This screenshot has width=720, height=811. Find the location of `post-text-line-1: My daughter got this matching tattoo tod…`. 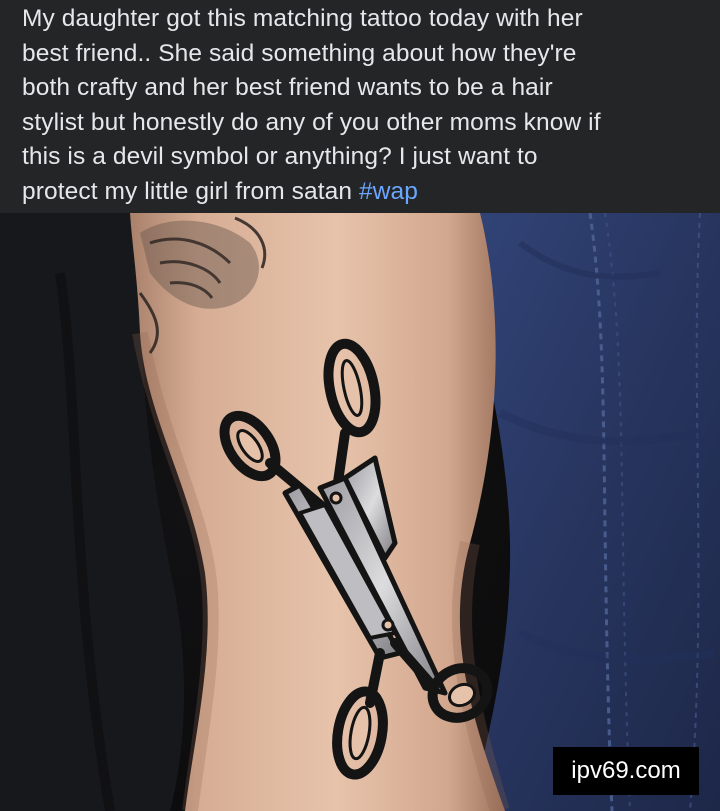

post-text-line-1: My daughter got this matching tattoo tod… is located at coordinates (302, 18).